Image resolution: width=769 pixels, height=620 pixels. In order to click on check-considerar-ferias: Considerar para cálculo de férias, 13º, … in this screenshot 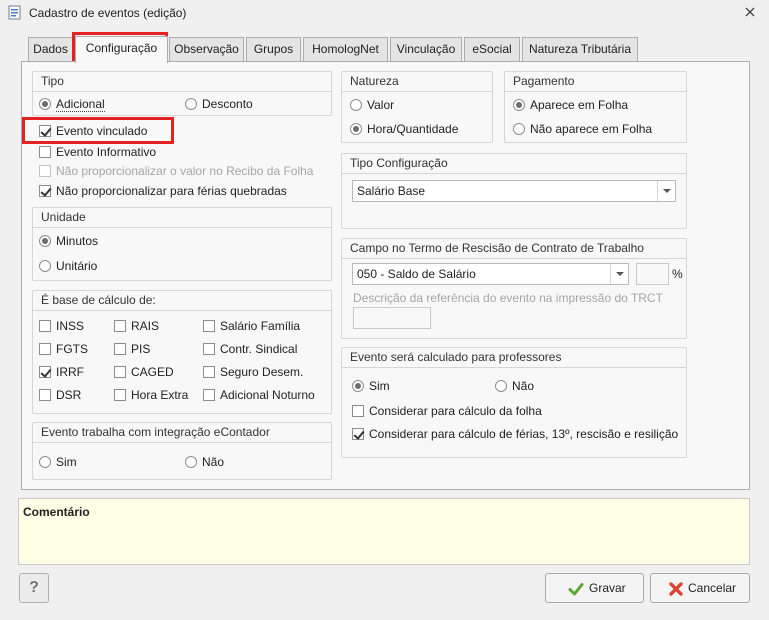, I will do `click(515, 434)`.